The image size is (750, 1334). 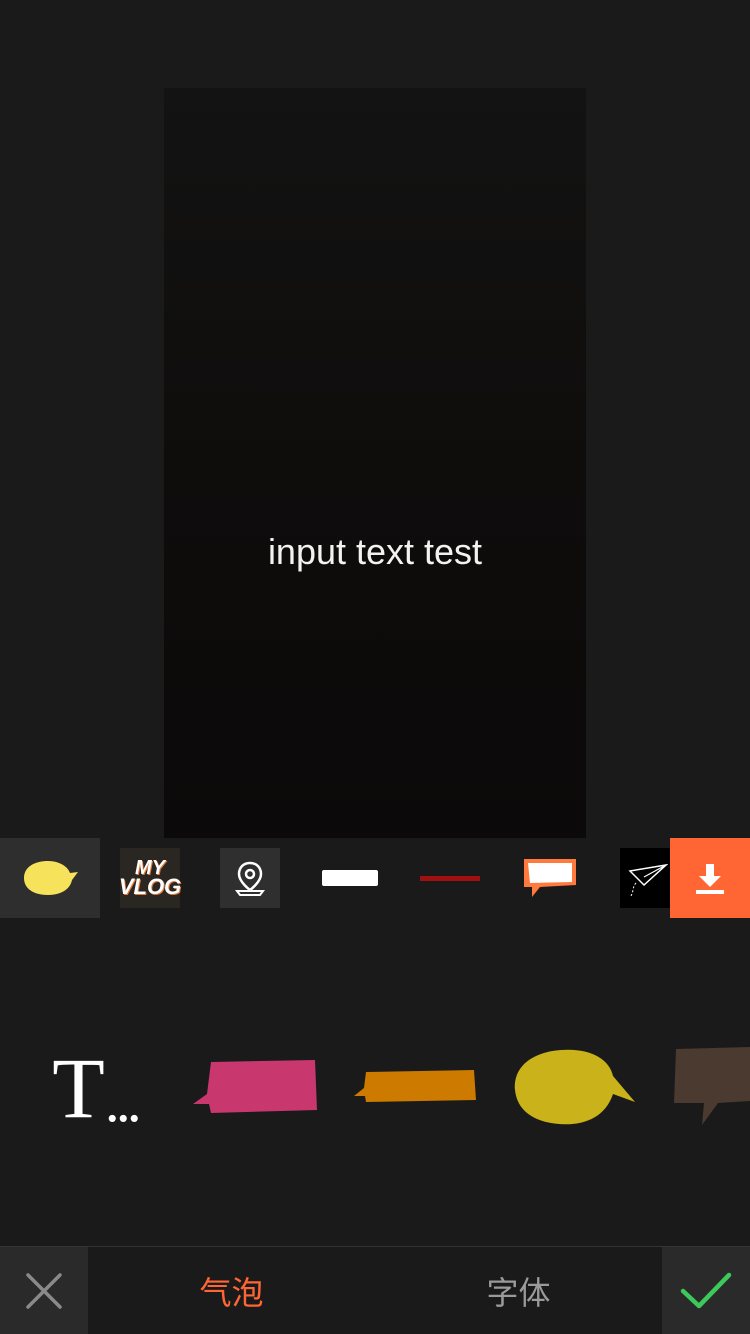 I want to click on download-icon, so click(x=710, y=879).